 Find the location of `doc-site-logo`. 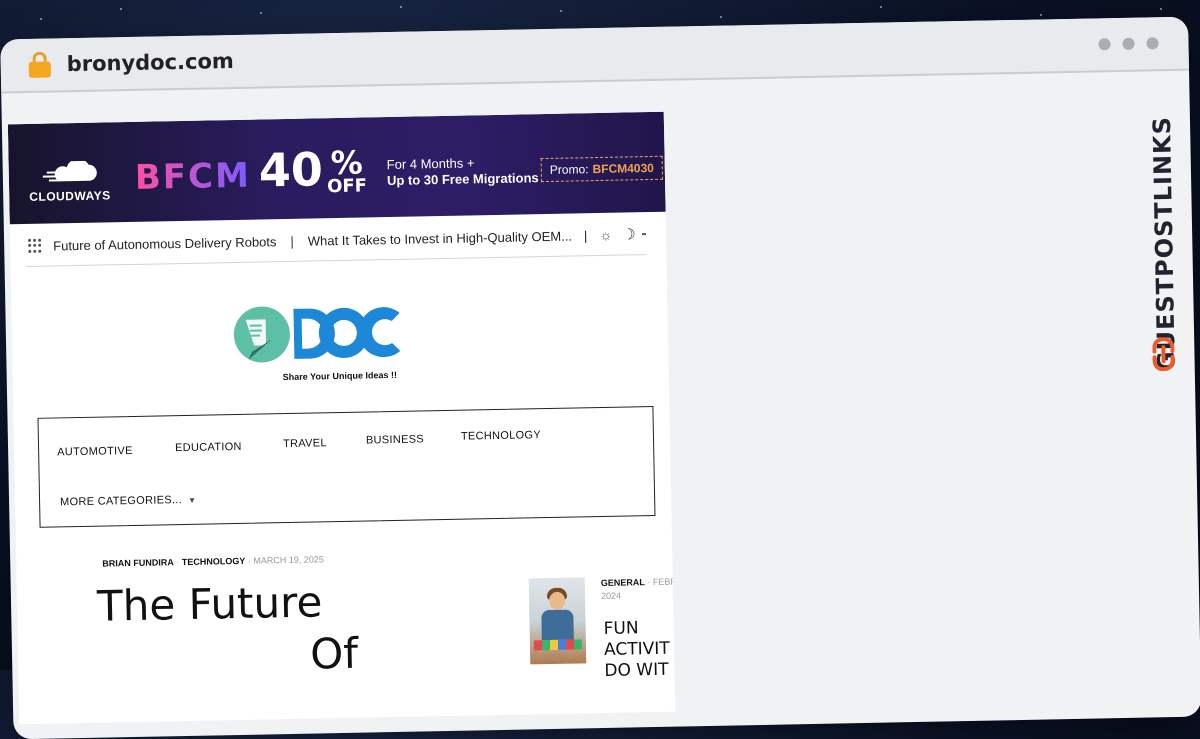

doc-site-logo is located at coordinates (316, 333).